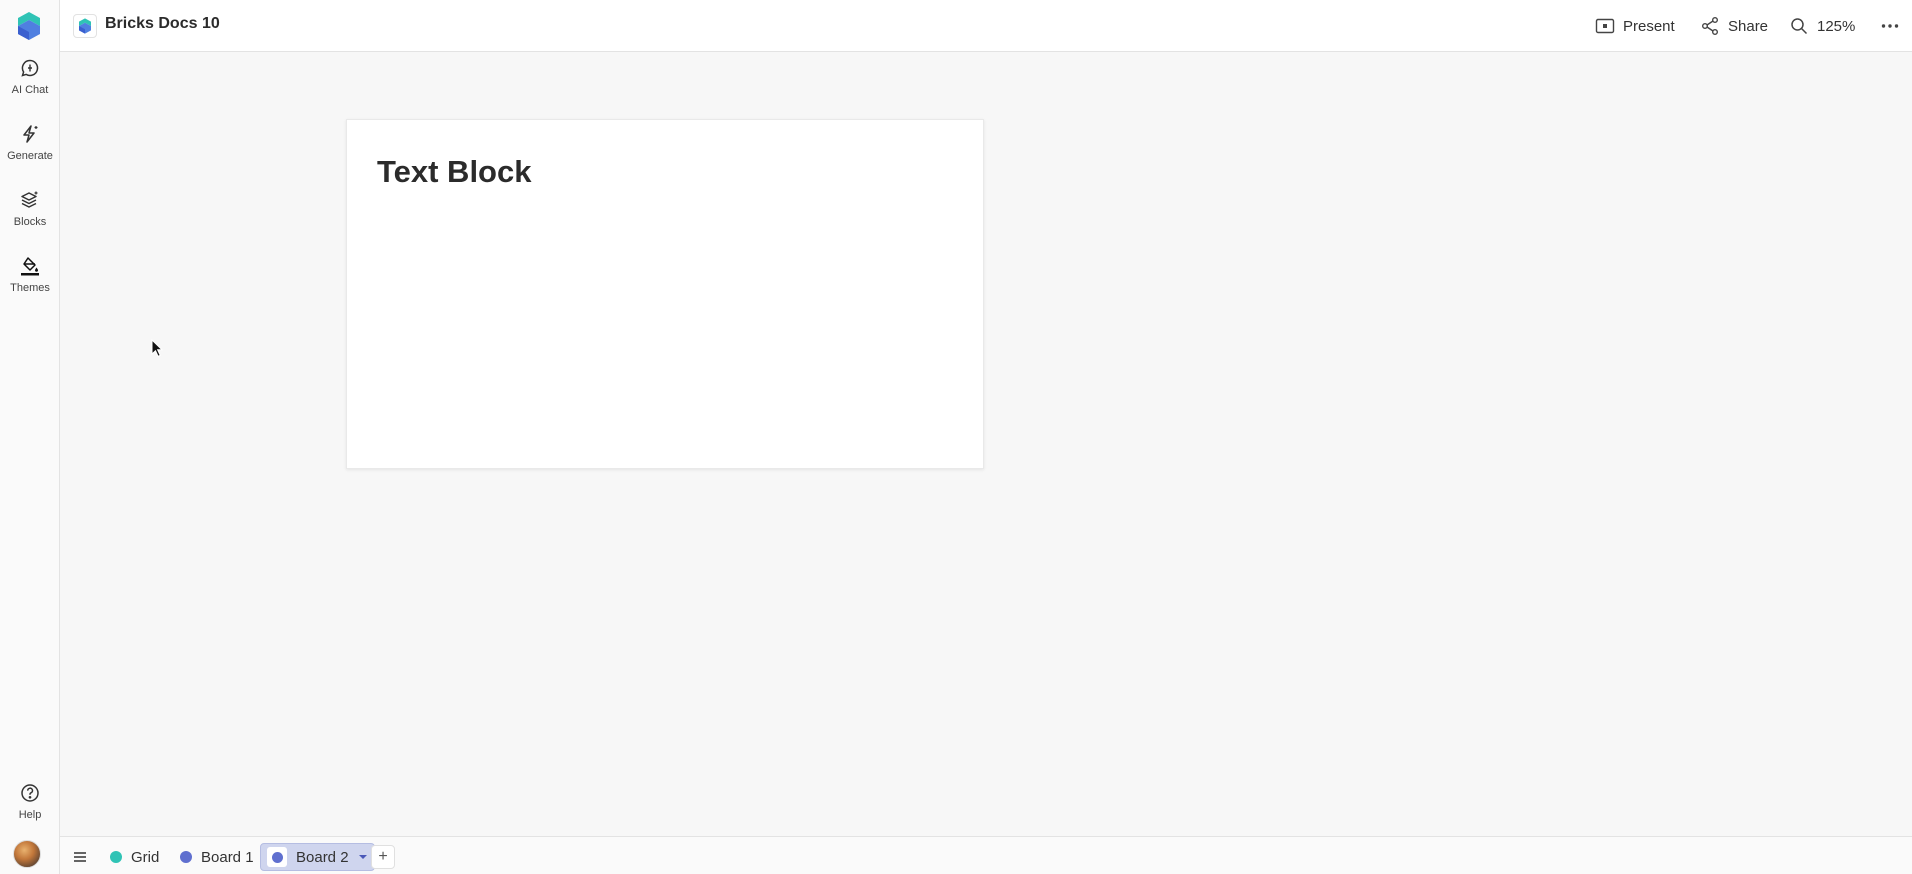  Describe the element at coordinates (30, 815) in the screenshot. I see `help-label: Help` at that location.